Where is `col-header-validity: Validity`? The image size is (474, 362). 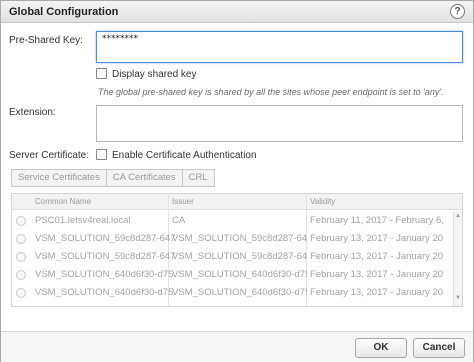
col-header-validity: Validity is located at coordinates (322, 201).